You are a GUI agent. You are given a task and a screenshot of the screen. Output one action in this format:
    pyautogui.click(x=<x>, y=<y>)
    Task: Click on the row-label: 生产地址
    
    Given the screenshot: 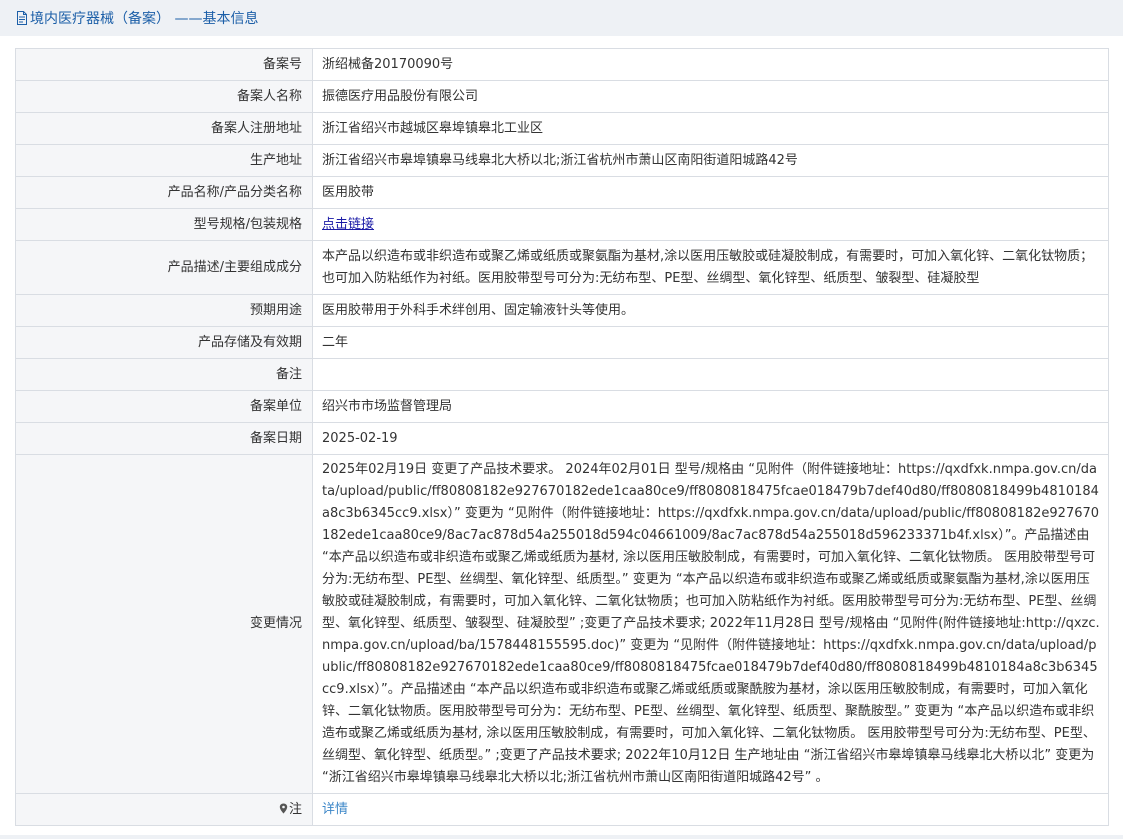 What is the action you would take?
    pyautogui.click(x=164, y=160)
    